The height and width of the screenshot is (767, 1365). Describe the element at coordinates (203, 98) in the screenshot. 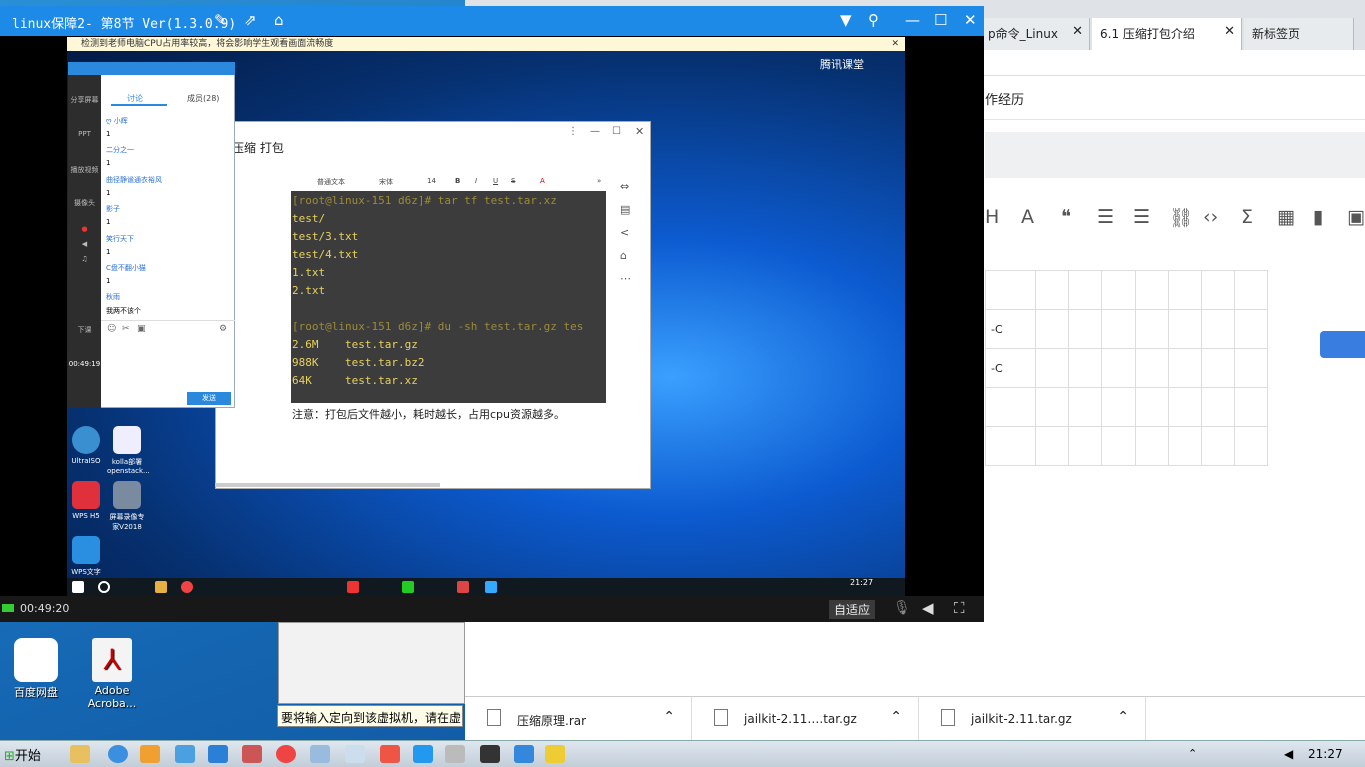

I see `tab-members: 成员(28)` at that location.